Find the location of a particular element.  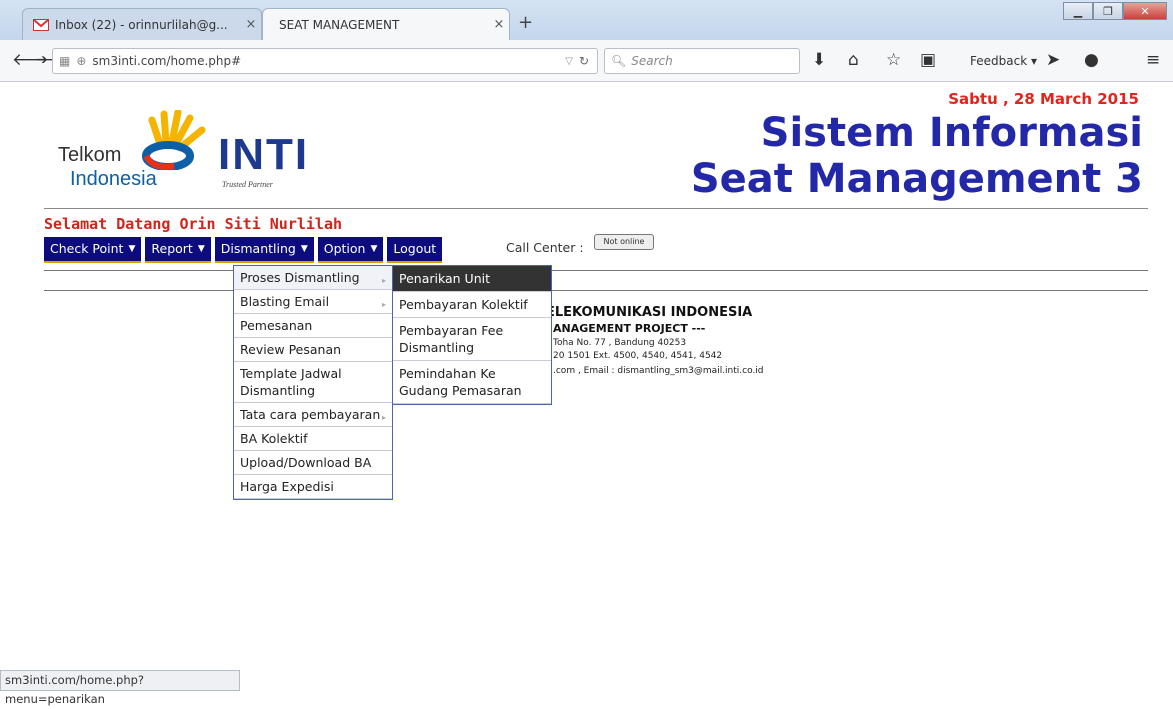

globe-icon: ⊕ is located at coordinates (81, 61).